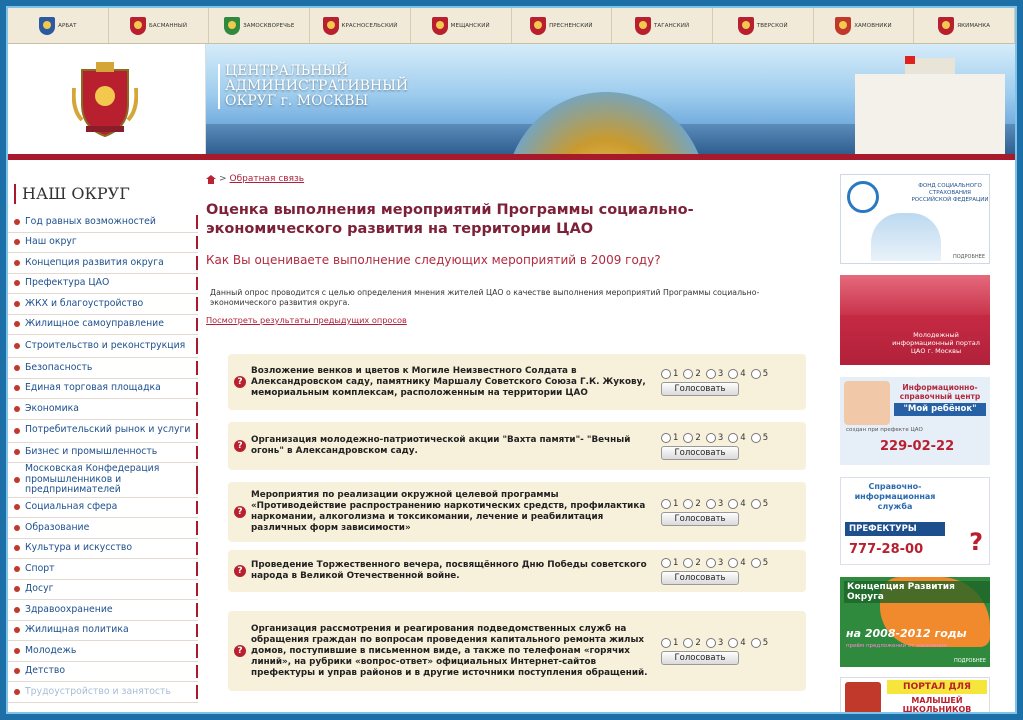 The width and height of the screenshot is (1023, 720). Describe the element at coordinates (103, 631) in the screenshot. I see `sidebar-item: Жилищная политика` at that location.